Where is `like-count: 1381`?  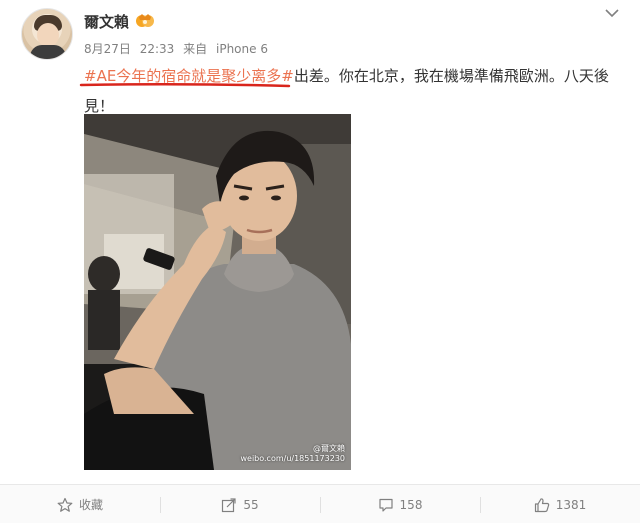 like-count: 1381 is located at coordinates (571, 504).